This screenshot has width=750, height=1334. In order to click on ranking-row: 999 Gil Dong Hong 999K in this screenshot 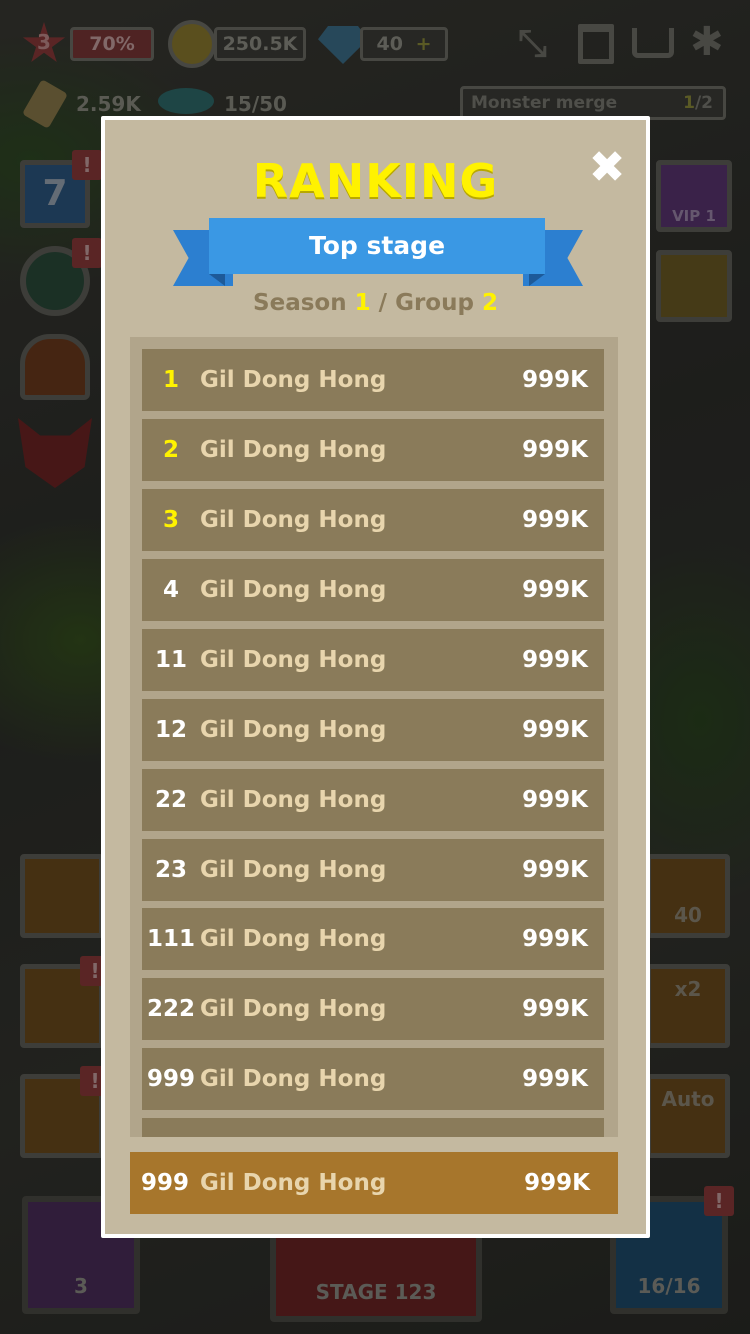, I will do `click(373, 1079)`.